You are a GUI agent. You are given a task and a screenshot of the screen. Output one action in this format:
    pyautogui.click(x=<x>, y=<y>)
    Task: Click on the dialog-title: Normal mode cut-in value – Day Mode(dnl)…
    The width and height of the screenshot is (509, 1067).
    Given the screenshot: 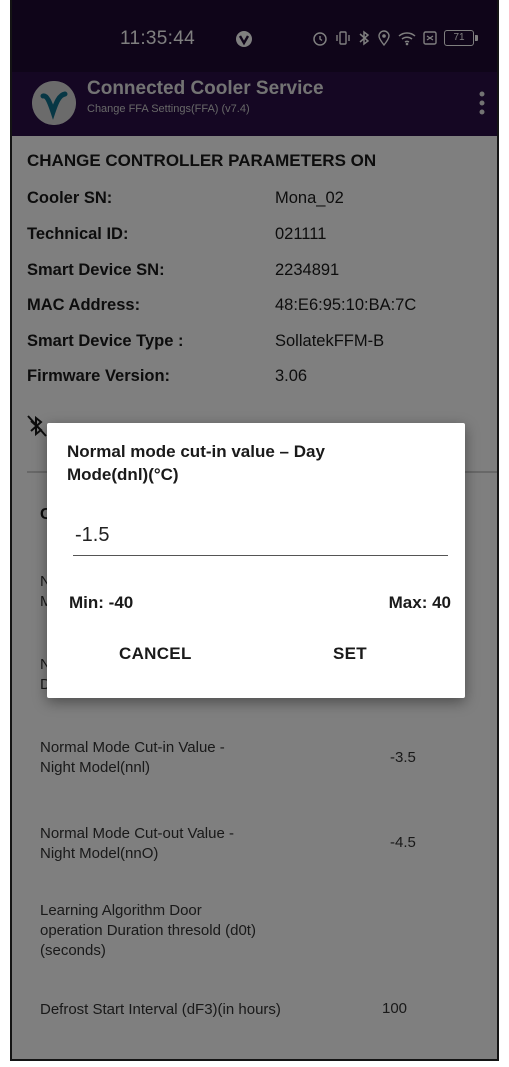 What is the action you would take?
    pyautogui.click(x=196, y=463)
    